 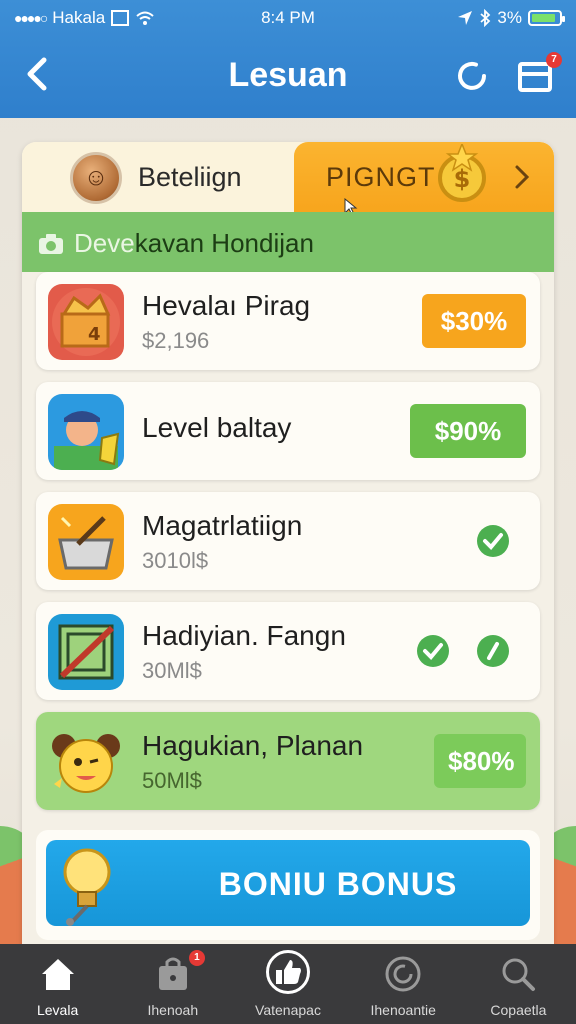 I want to click on reward-badge: $80%, so click(x=480, y=761).